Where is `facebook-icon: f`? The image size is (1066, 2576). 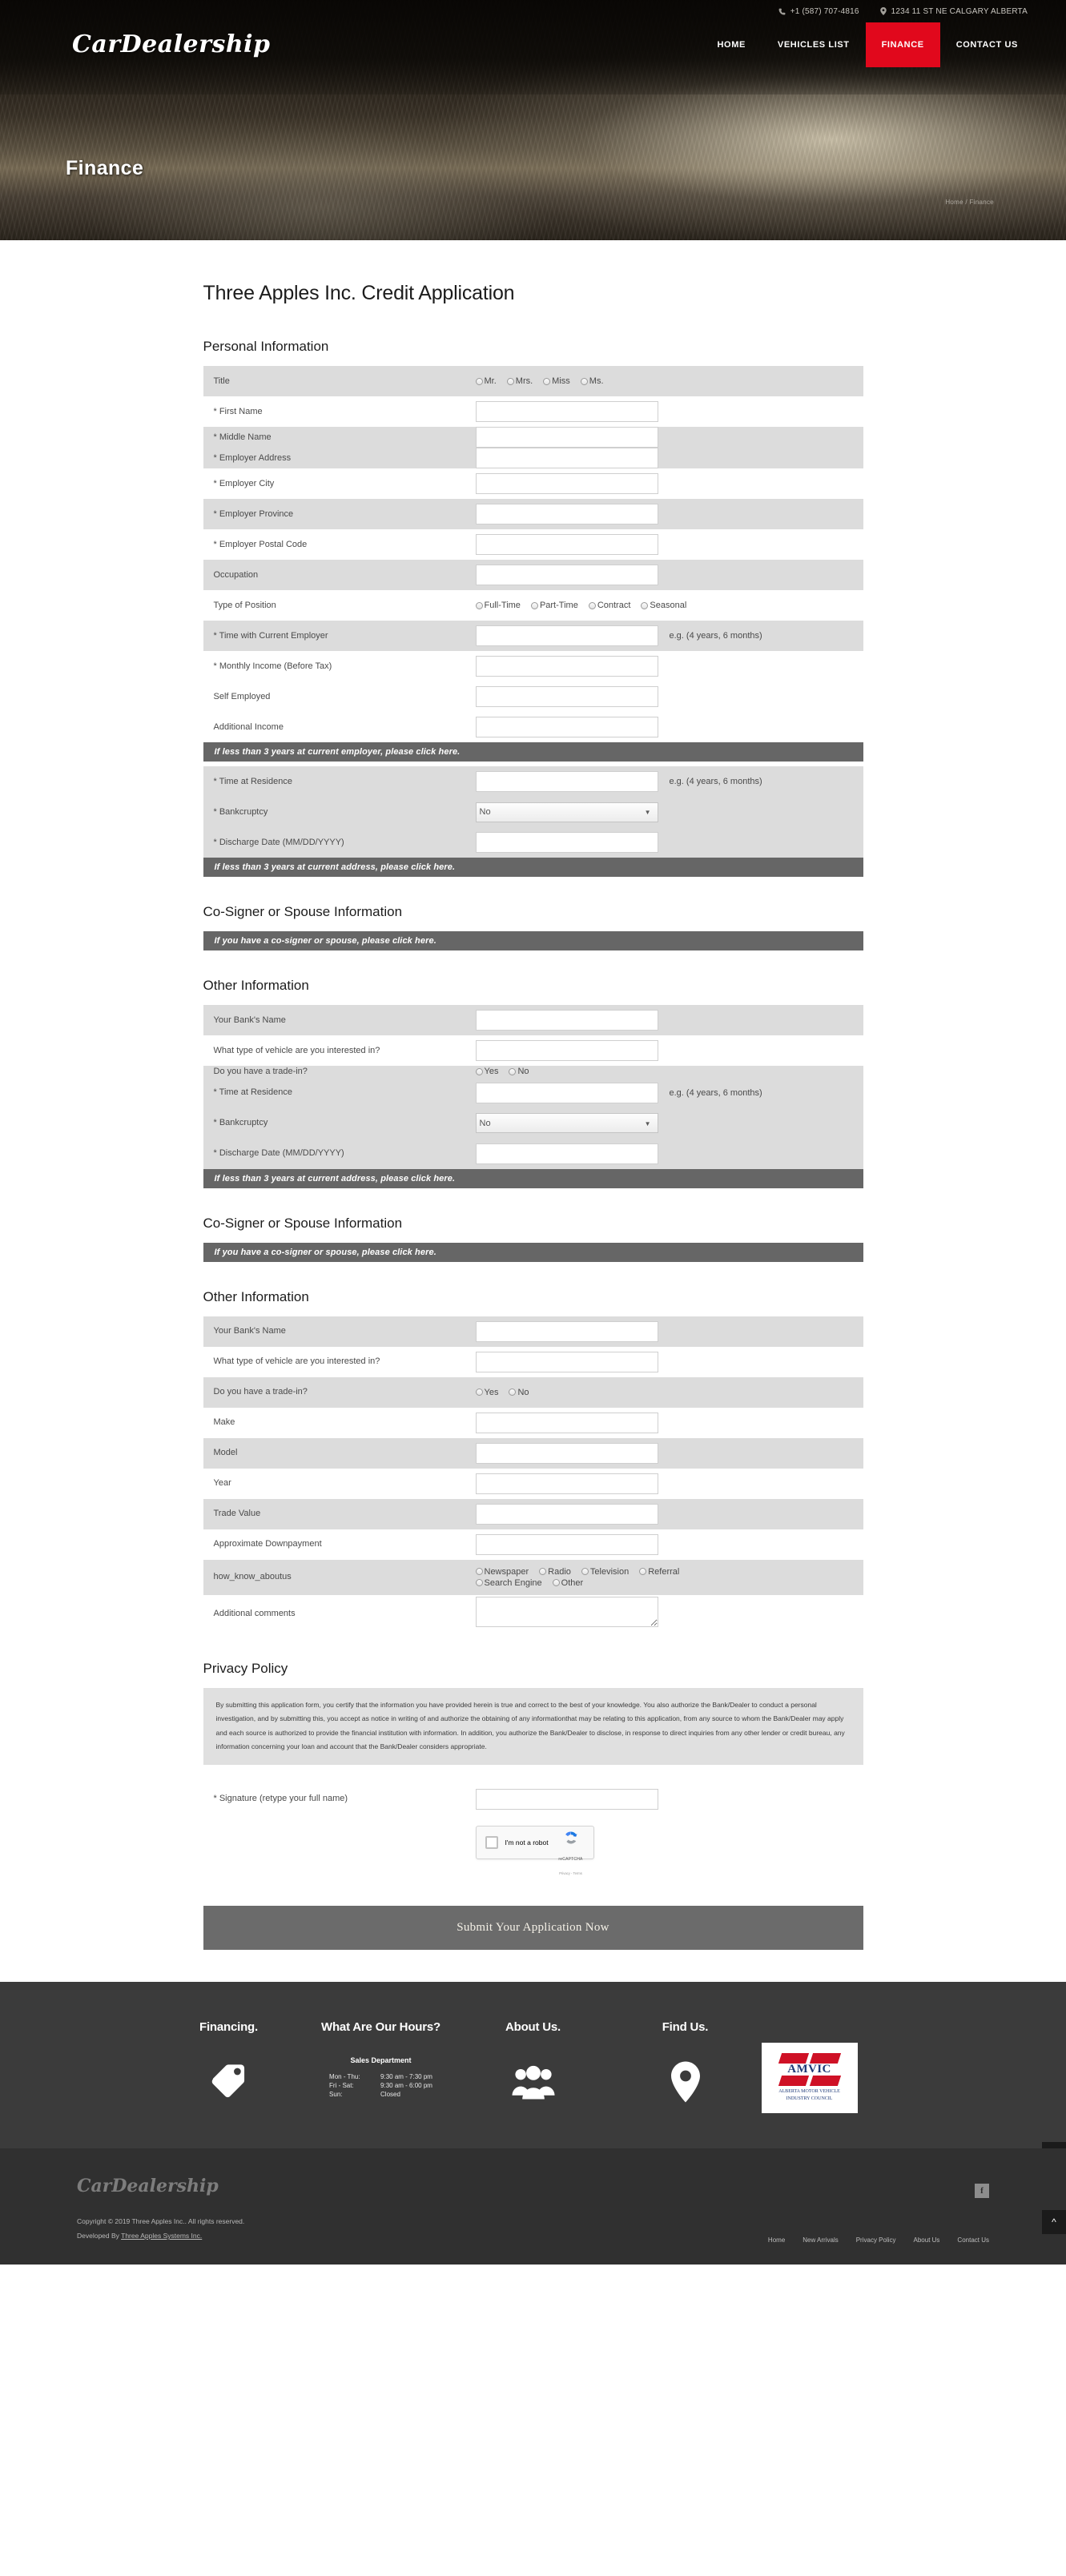 facebook-icon: f is located at coordinates (982, 2190).